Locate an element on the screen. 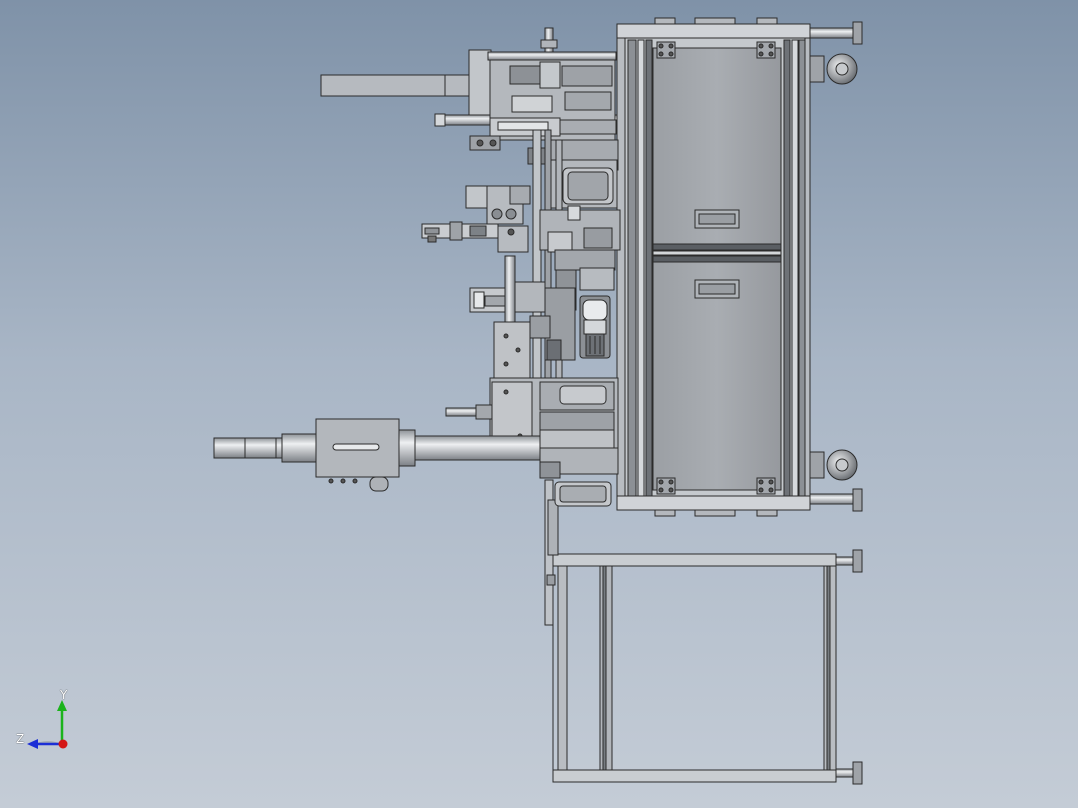 Image resolution: width=1078 pixels, height=808 pixels. upper-mechanism is located at coordinates (544, 115).